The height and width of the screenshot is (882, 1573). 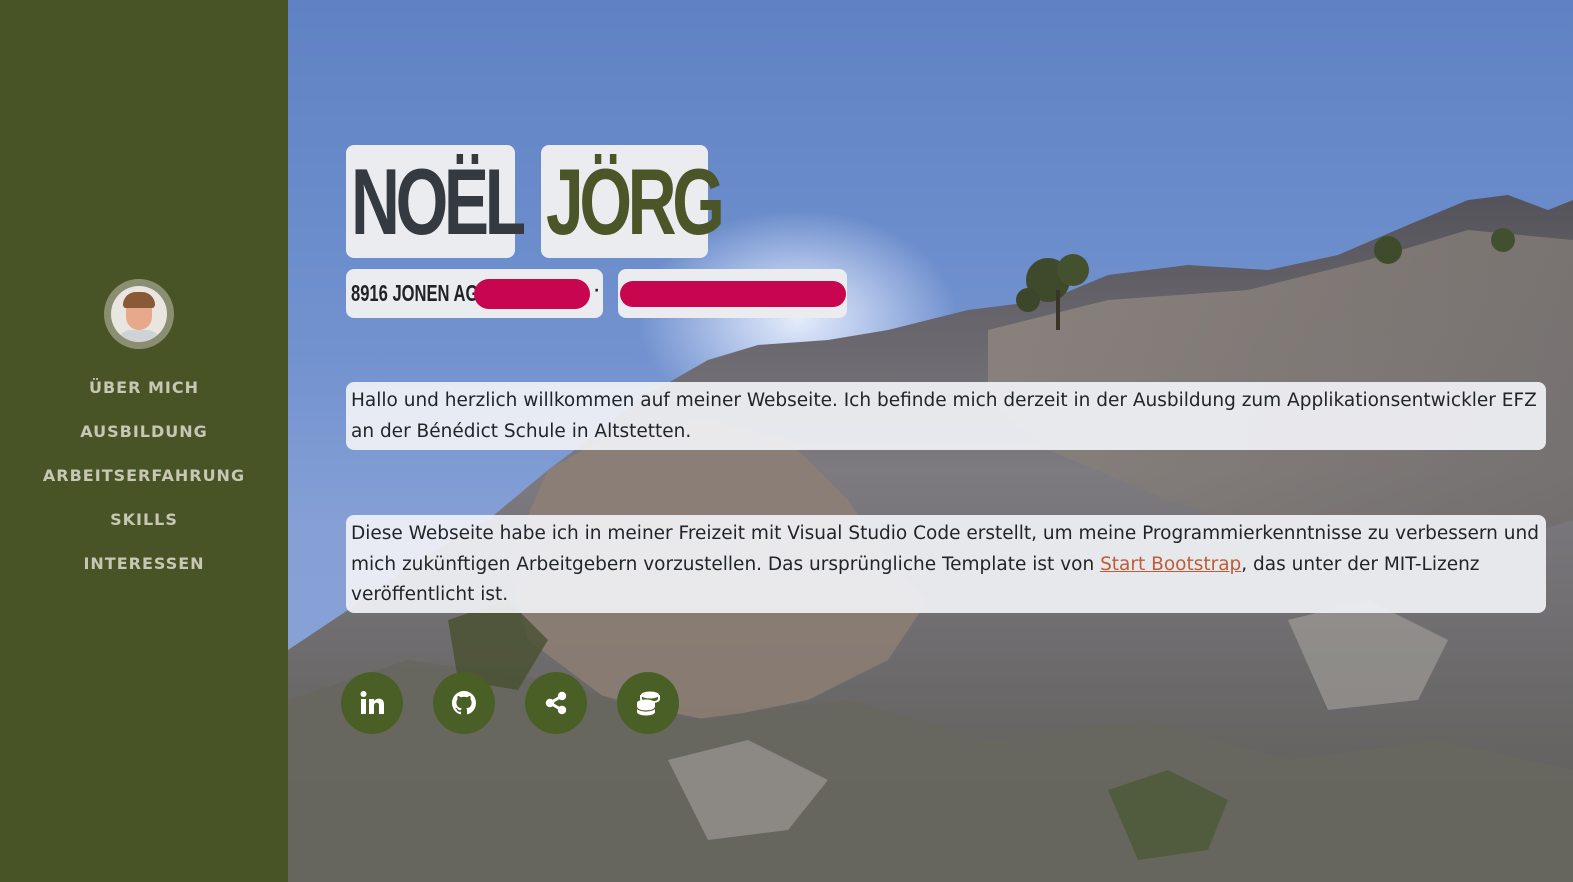 I want to click on share-icon, so click(x=556, y=703).